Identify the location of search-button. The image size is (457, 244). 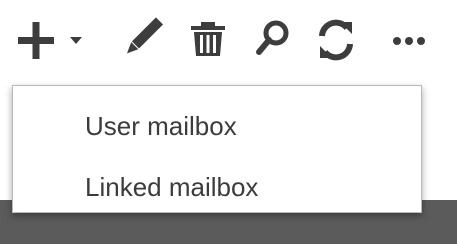
(273, 39).